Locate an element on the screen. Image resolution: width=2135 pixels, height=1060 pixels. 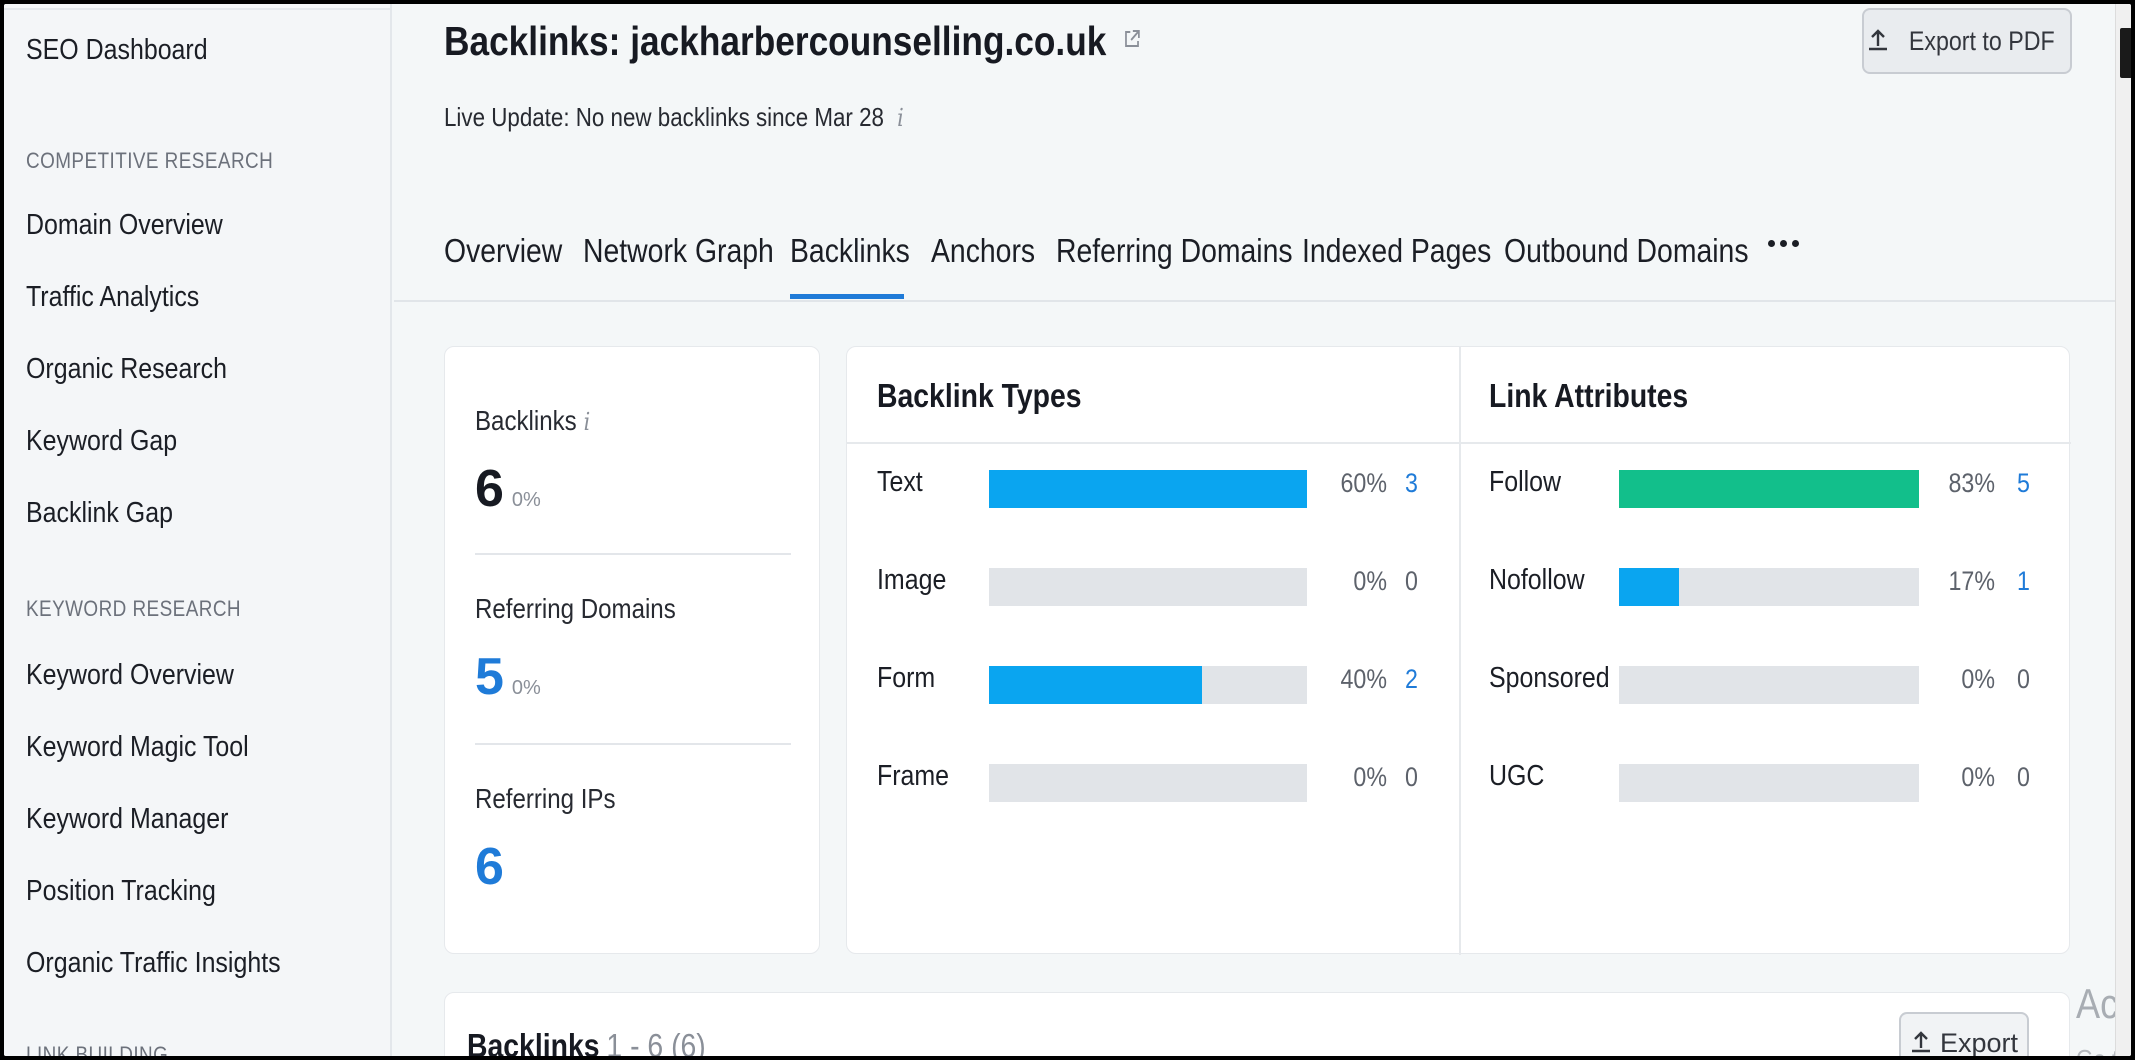
backlink-type-text-bar is located at coordinates (1148, 489).